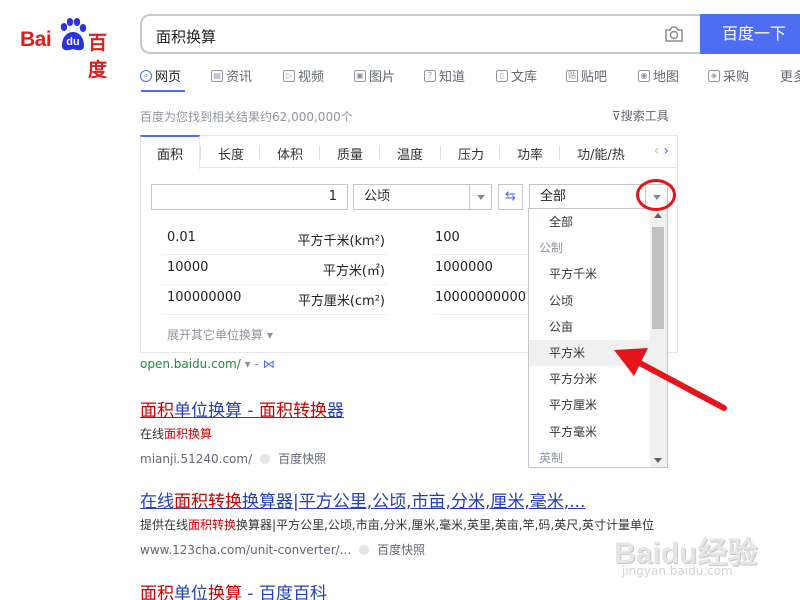 The width and height of the screenshot is (800, 600). Describe the element at coordinates (644, 116) in the screenshot. I see `search-tools-label: 搜索工具` at that location.